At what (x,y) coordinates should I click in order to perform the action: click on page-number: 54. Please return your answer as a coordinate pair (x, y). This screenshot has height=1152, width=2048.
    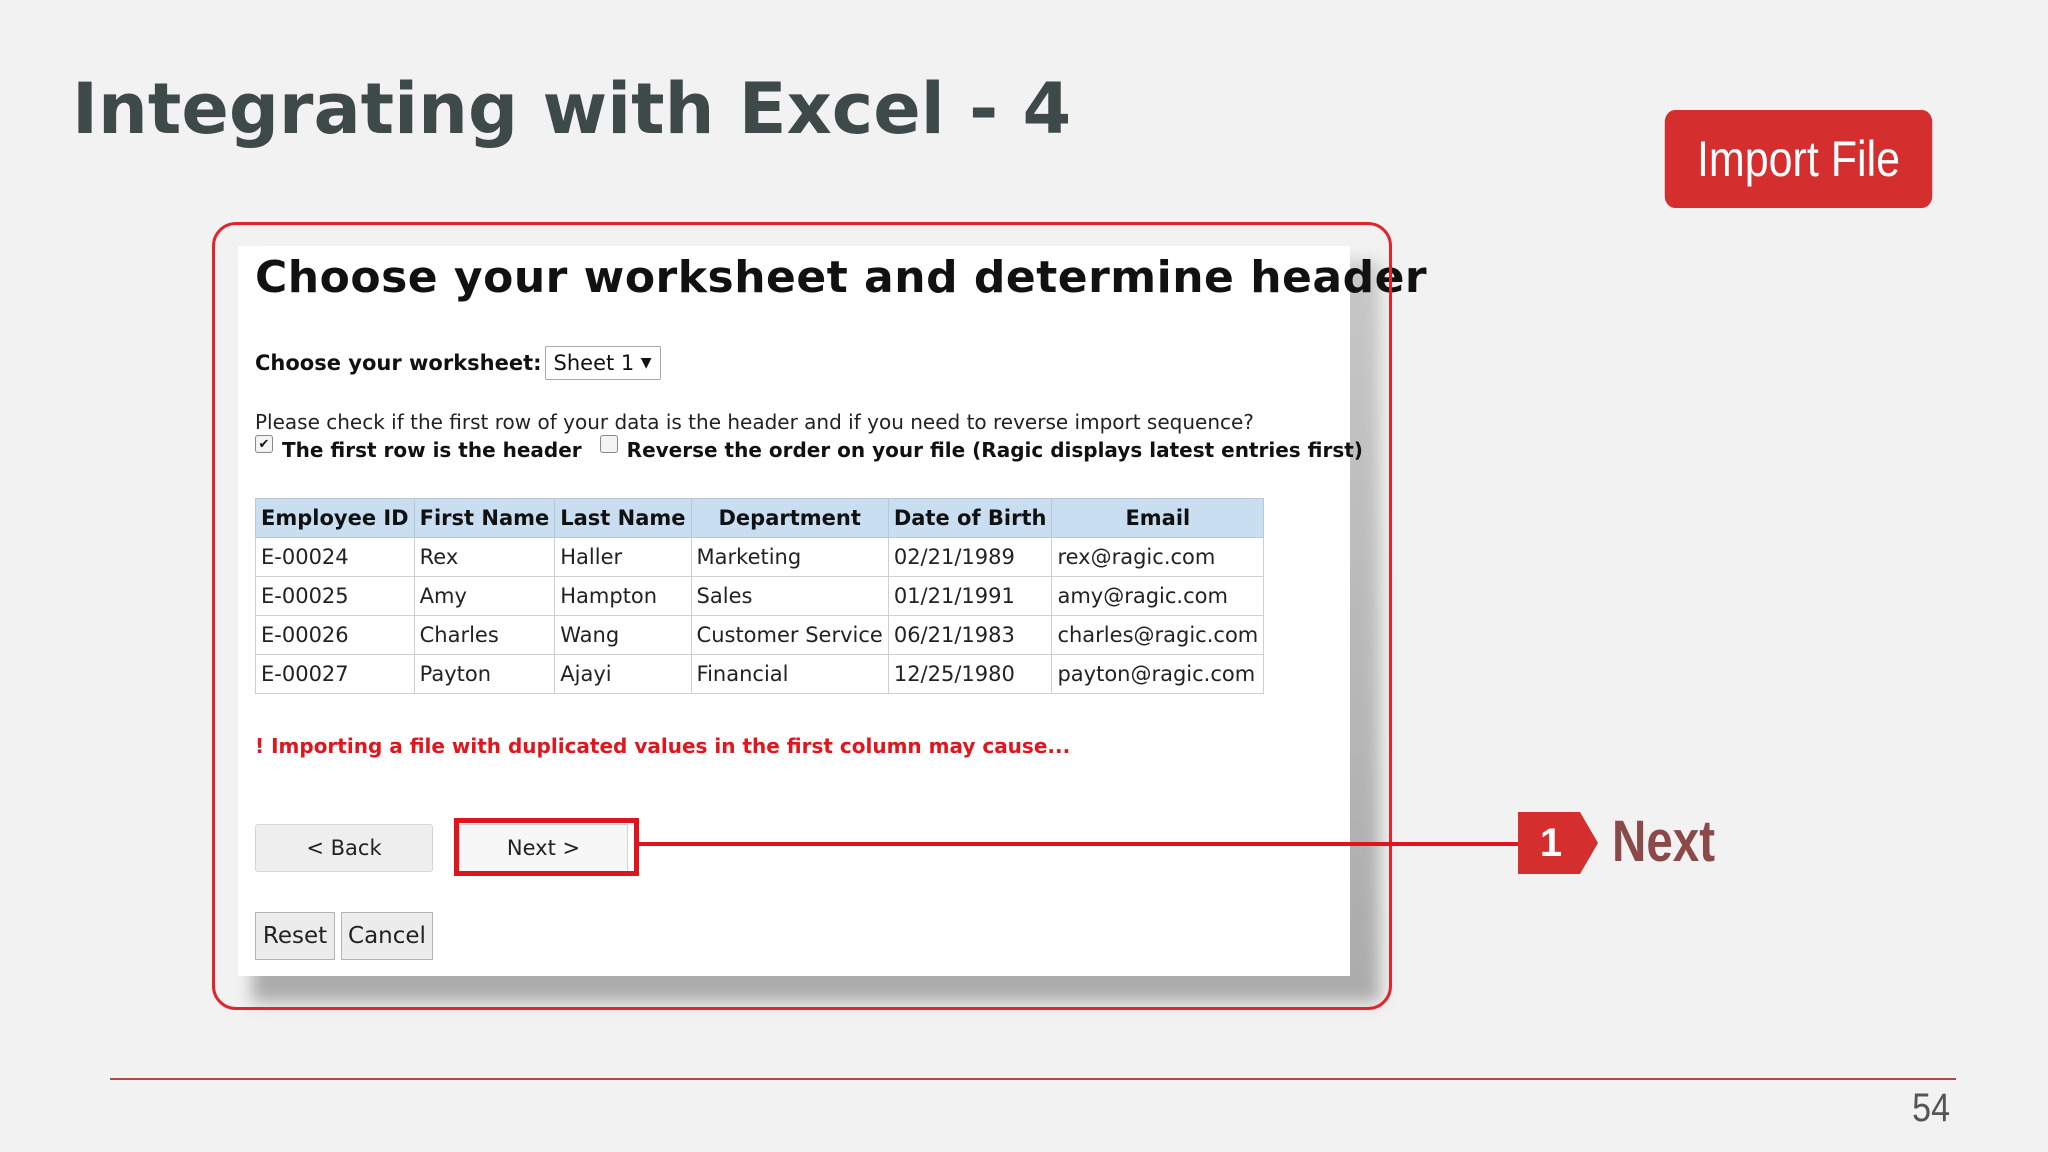
    Looking at the image, I should click on (1931, 1108).